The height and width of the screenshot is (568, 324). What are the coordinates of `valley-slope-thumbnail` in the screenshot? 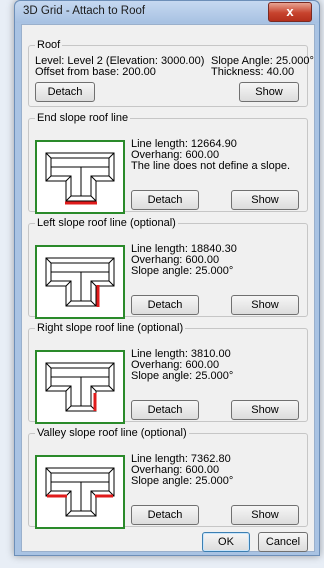 It's located at (80, 492).